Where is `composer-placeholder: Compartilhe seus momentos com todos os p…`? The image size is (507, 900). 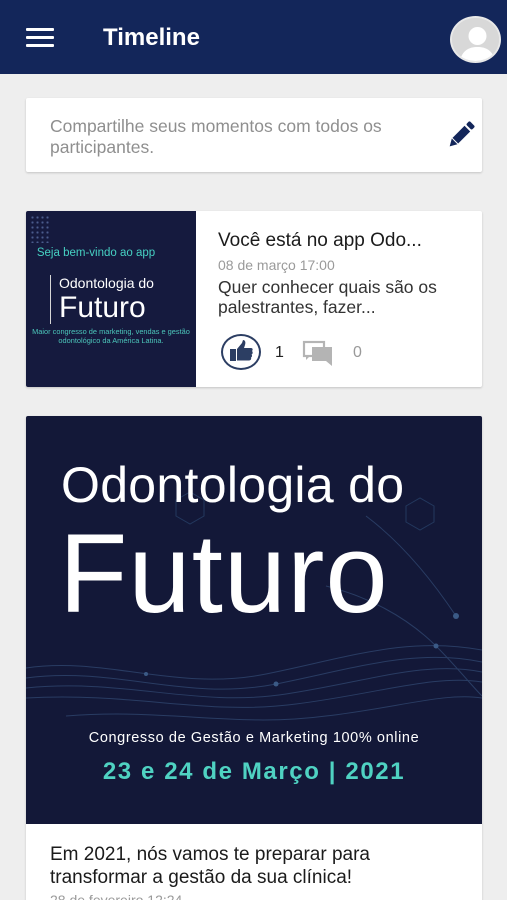
composer-placeholder: Compartilhe seus momentos com todos os p… is located at coordinates (235, 137).